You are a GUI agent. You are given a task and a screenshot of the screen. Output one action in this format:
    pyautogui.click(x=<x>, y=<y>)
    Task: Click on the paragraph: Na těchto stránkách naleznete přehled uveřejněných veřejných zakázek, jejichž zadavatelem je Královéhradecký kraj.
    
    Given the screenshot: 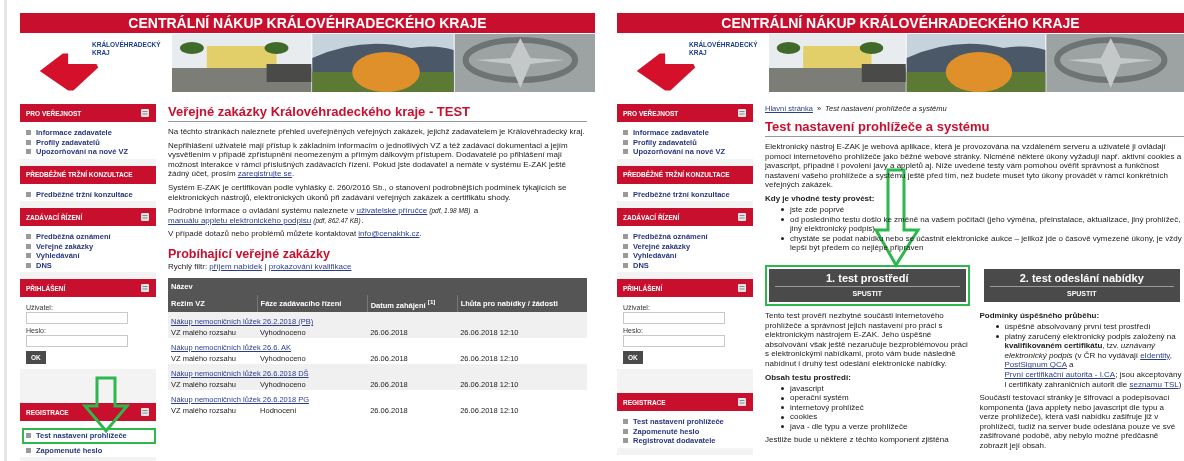 What is the action you would take?
    pyautogui.click(x=377, y=132)
    